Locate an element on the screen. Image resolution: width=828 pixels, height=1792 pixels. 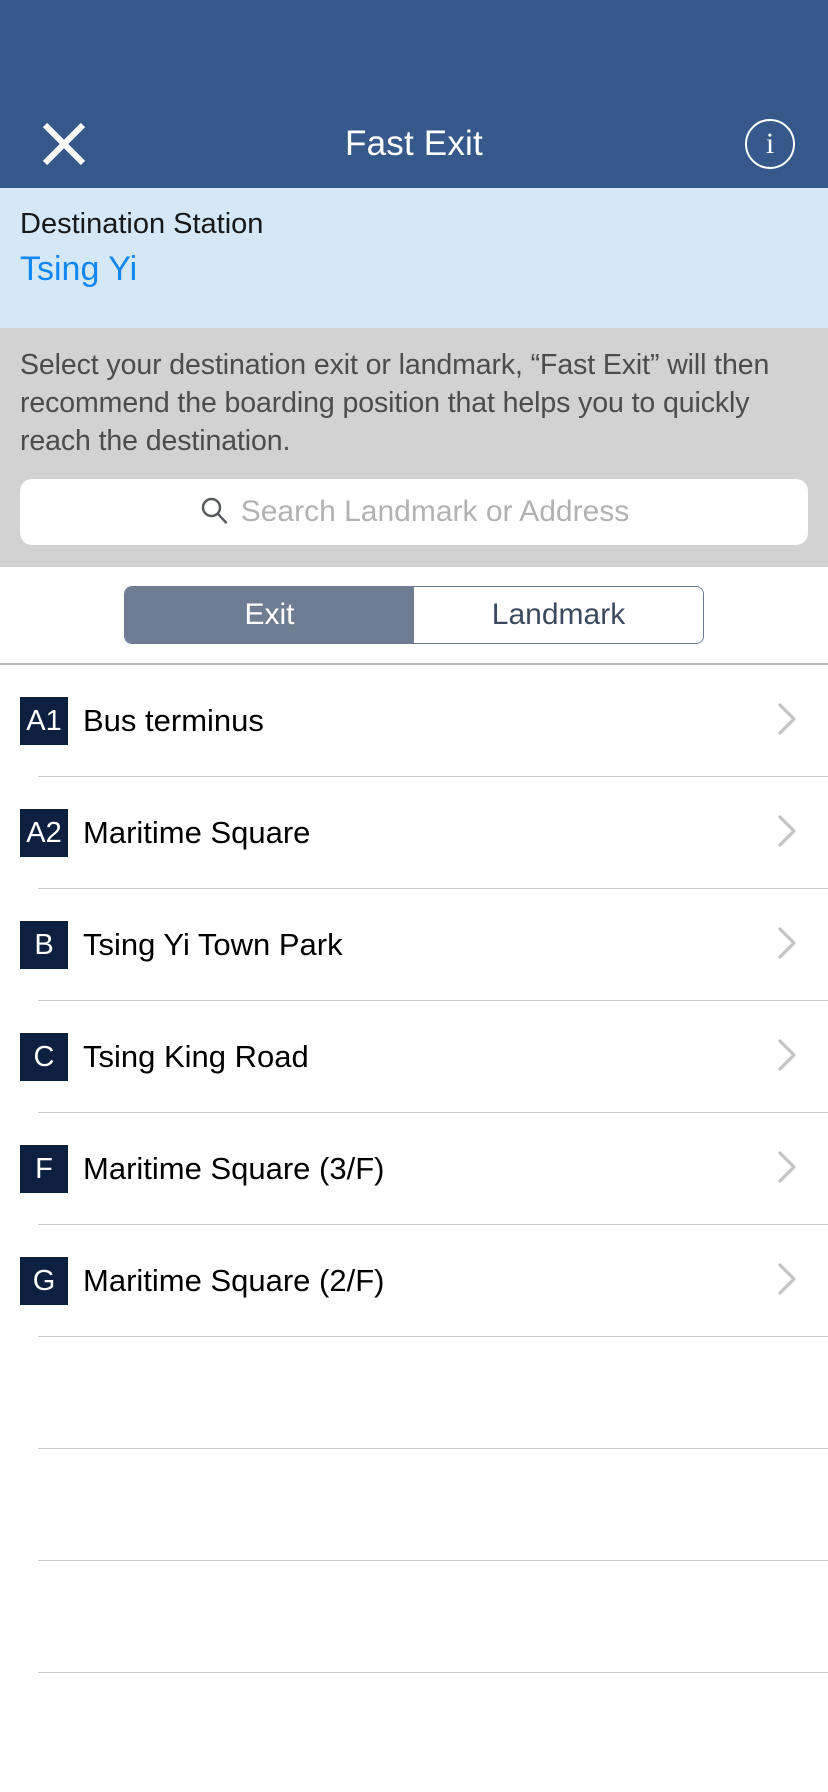
search-input-content: Search Landmark or Address is located at coordinates (414, 512).